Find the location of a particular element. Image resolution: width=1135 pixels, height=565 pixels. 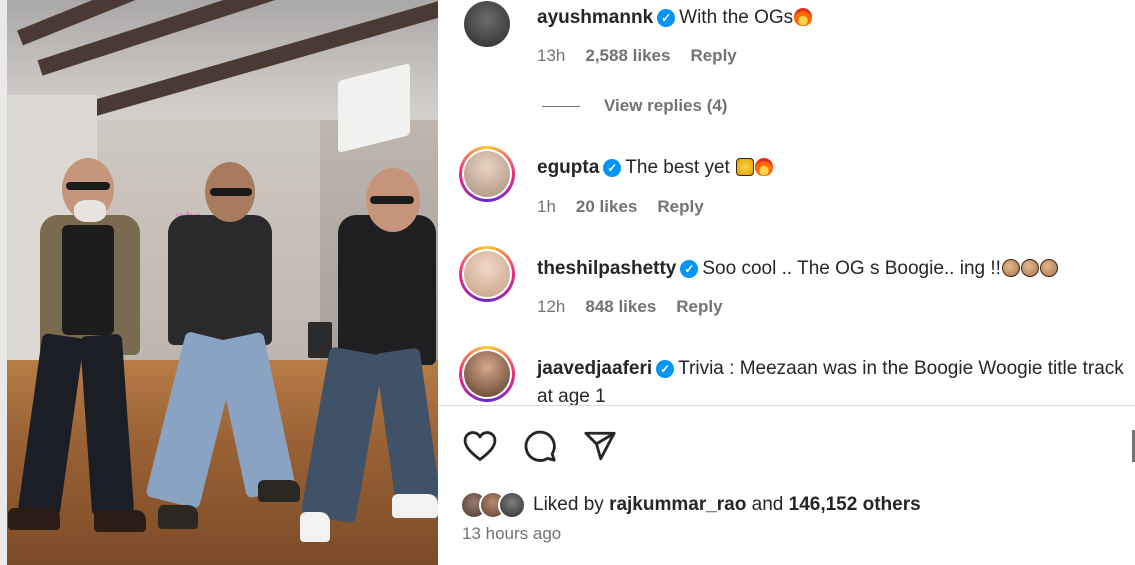

like-button is located at coordinates (480, 446).